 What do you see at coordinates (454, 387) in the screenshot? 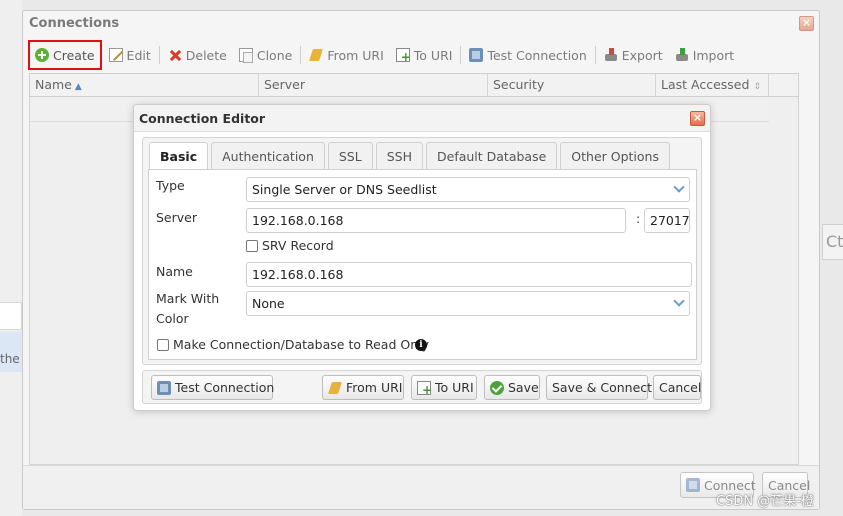
I see `editor-to-uri-label: To URI` at bounding box center [454, 387].